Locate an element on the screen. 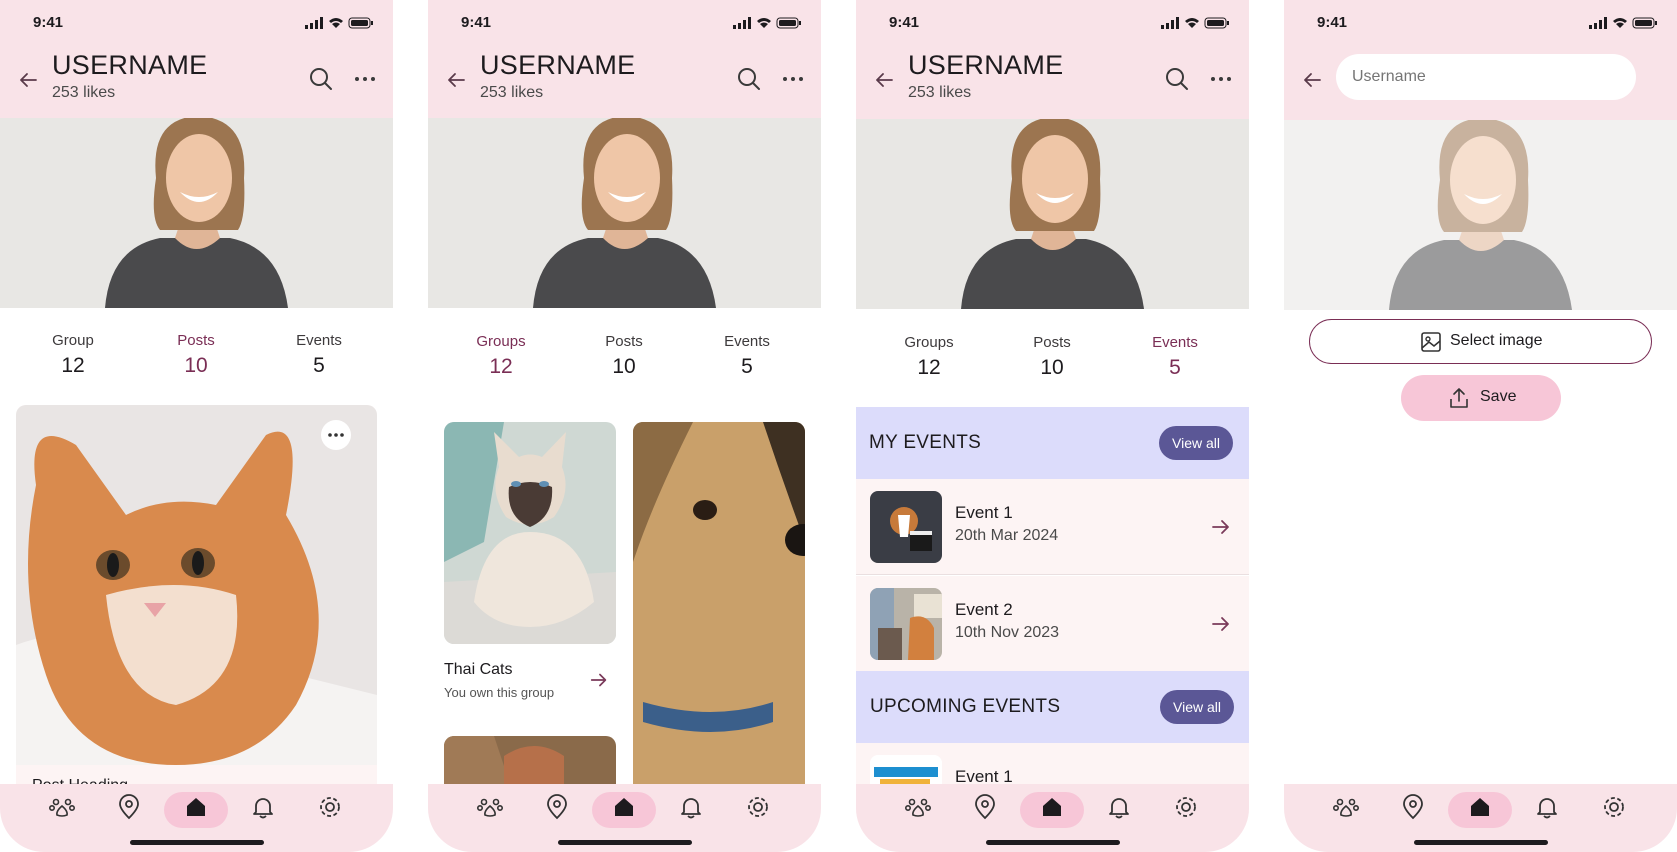  save-button: Save is located at coordinates (1481, 398).